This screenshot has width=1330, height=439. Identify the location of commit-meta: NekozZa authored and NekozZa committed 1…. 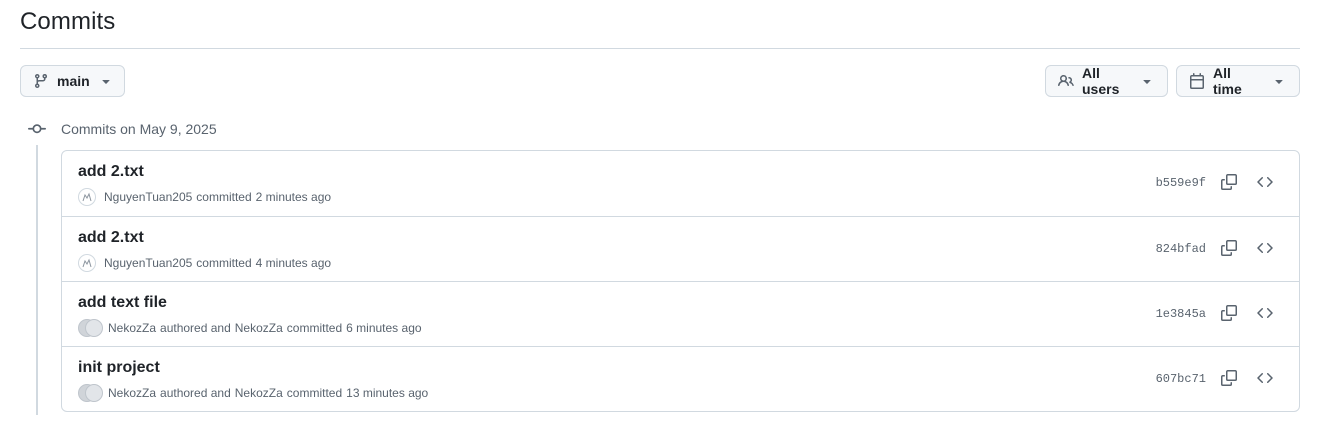
(253, 393).